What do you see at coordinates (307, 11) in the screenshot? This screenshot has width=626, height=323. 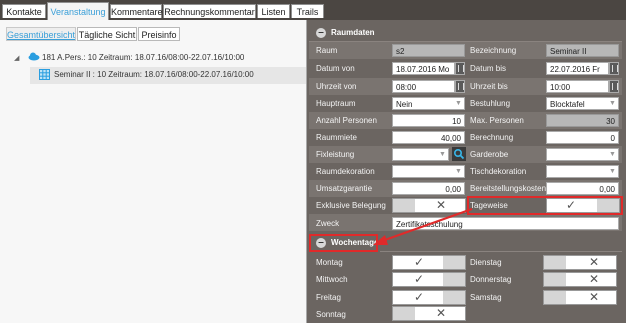 I see `tab-trails: Trails` at bounding box center [307, 11].